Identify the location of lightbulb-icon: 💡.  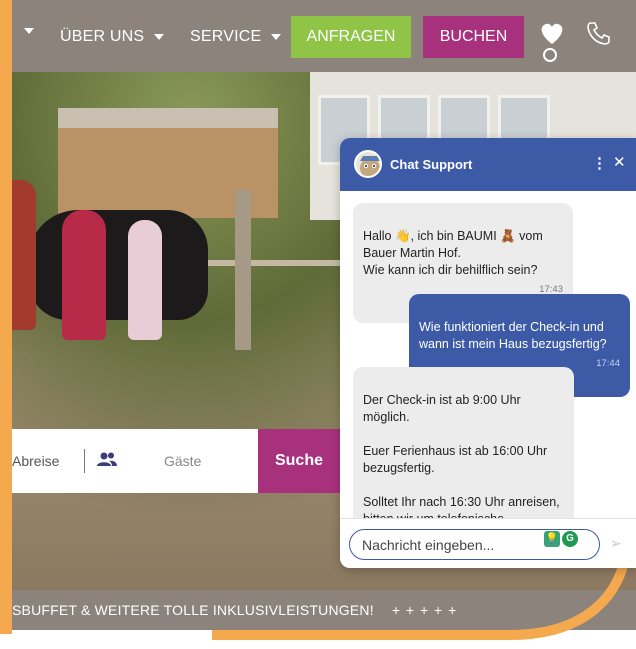
(552, 539).